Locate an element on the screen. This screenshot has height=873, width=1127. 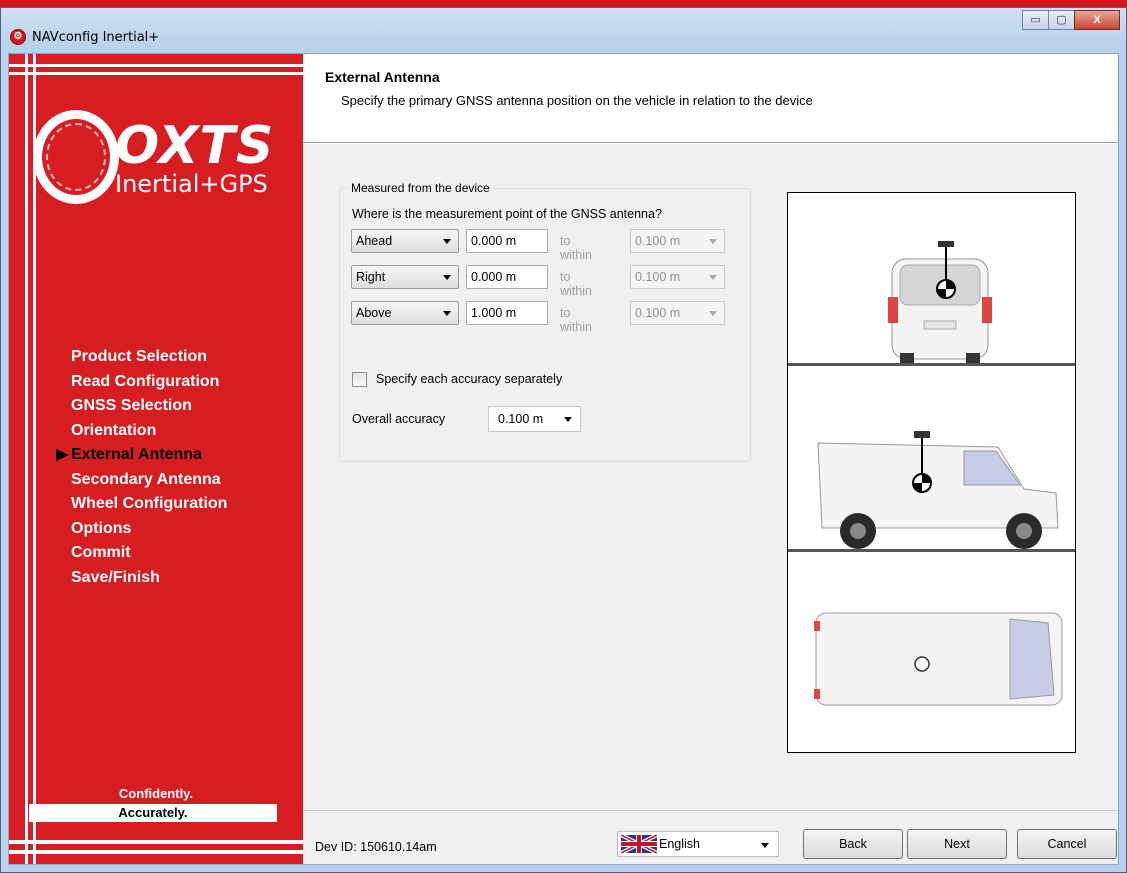
nav-item-commit: Commit is located at coordinates (149, 553).